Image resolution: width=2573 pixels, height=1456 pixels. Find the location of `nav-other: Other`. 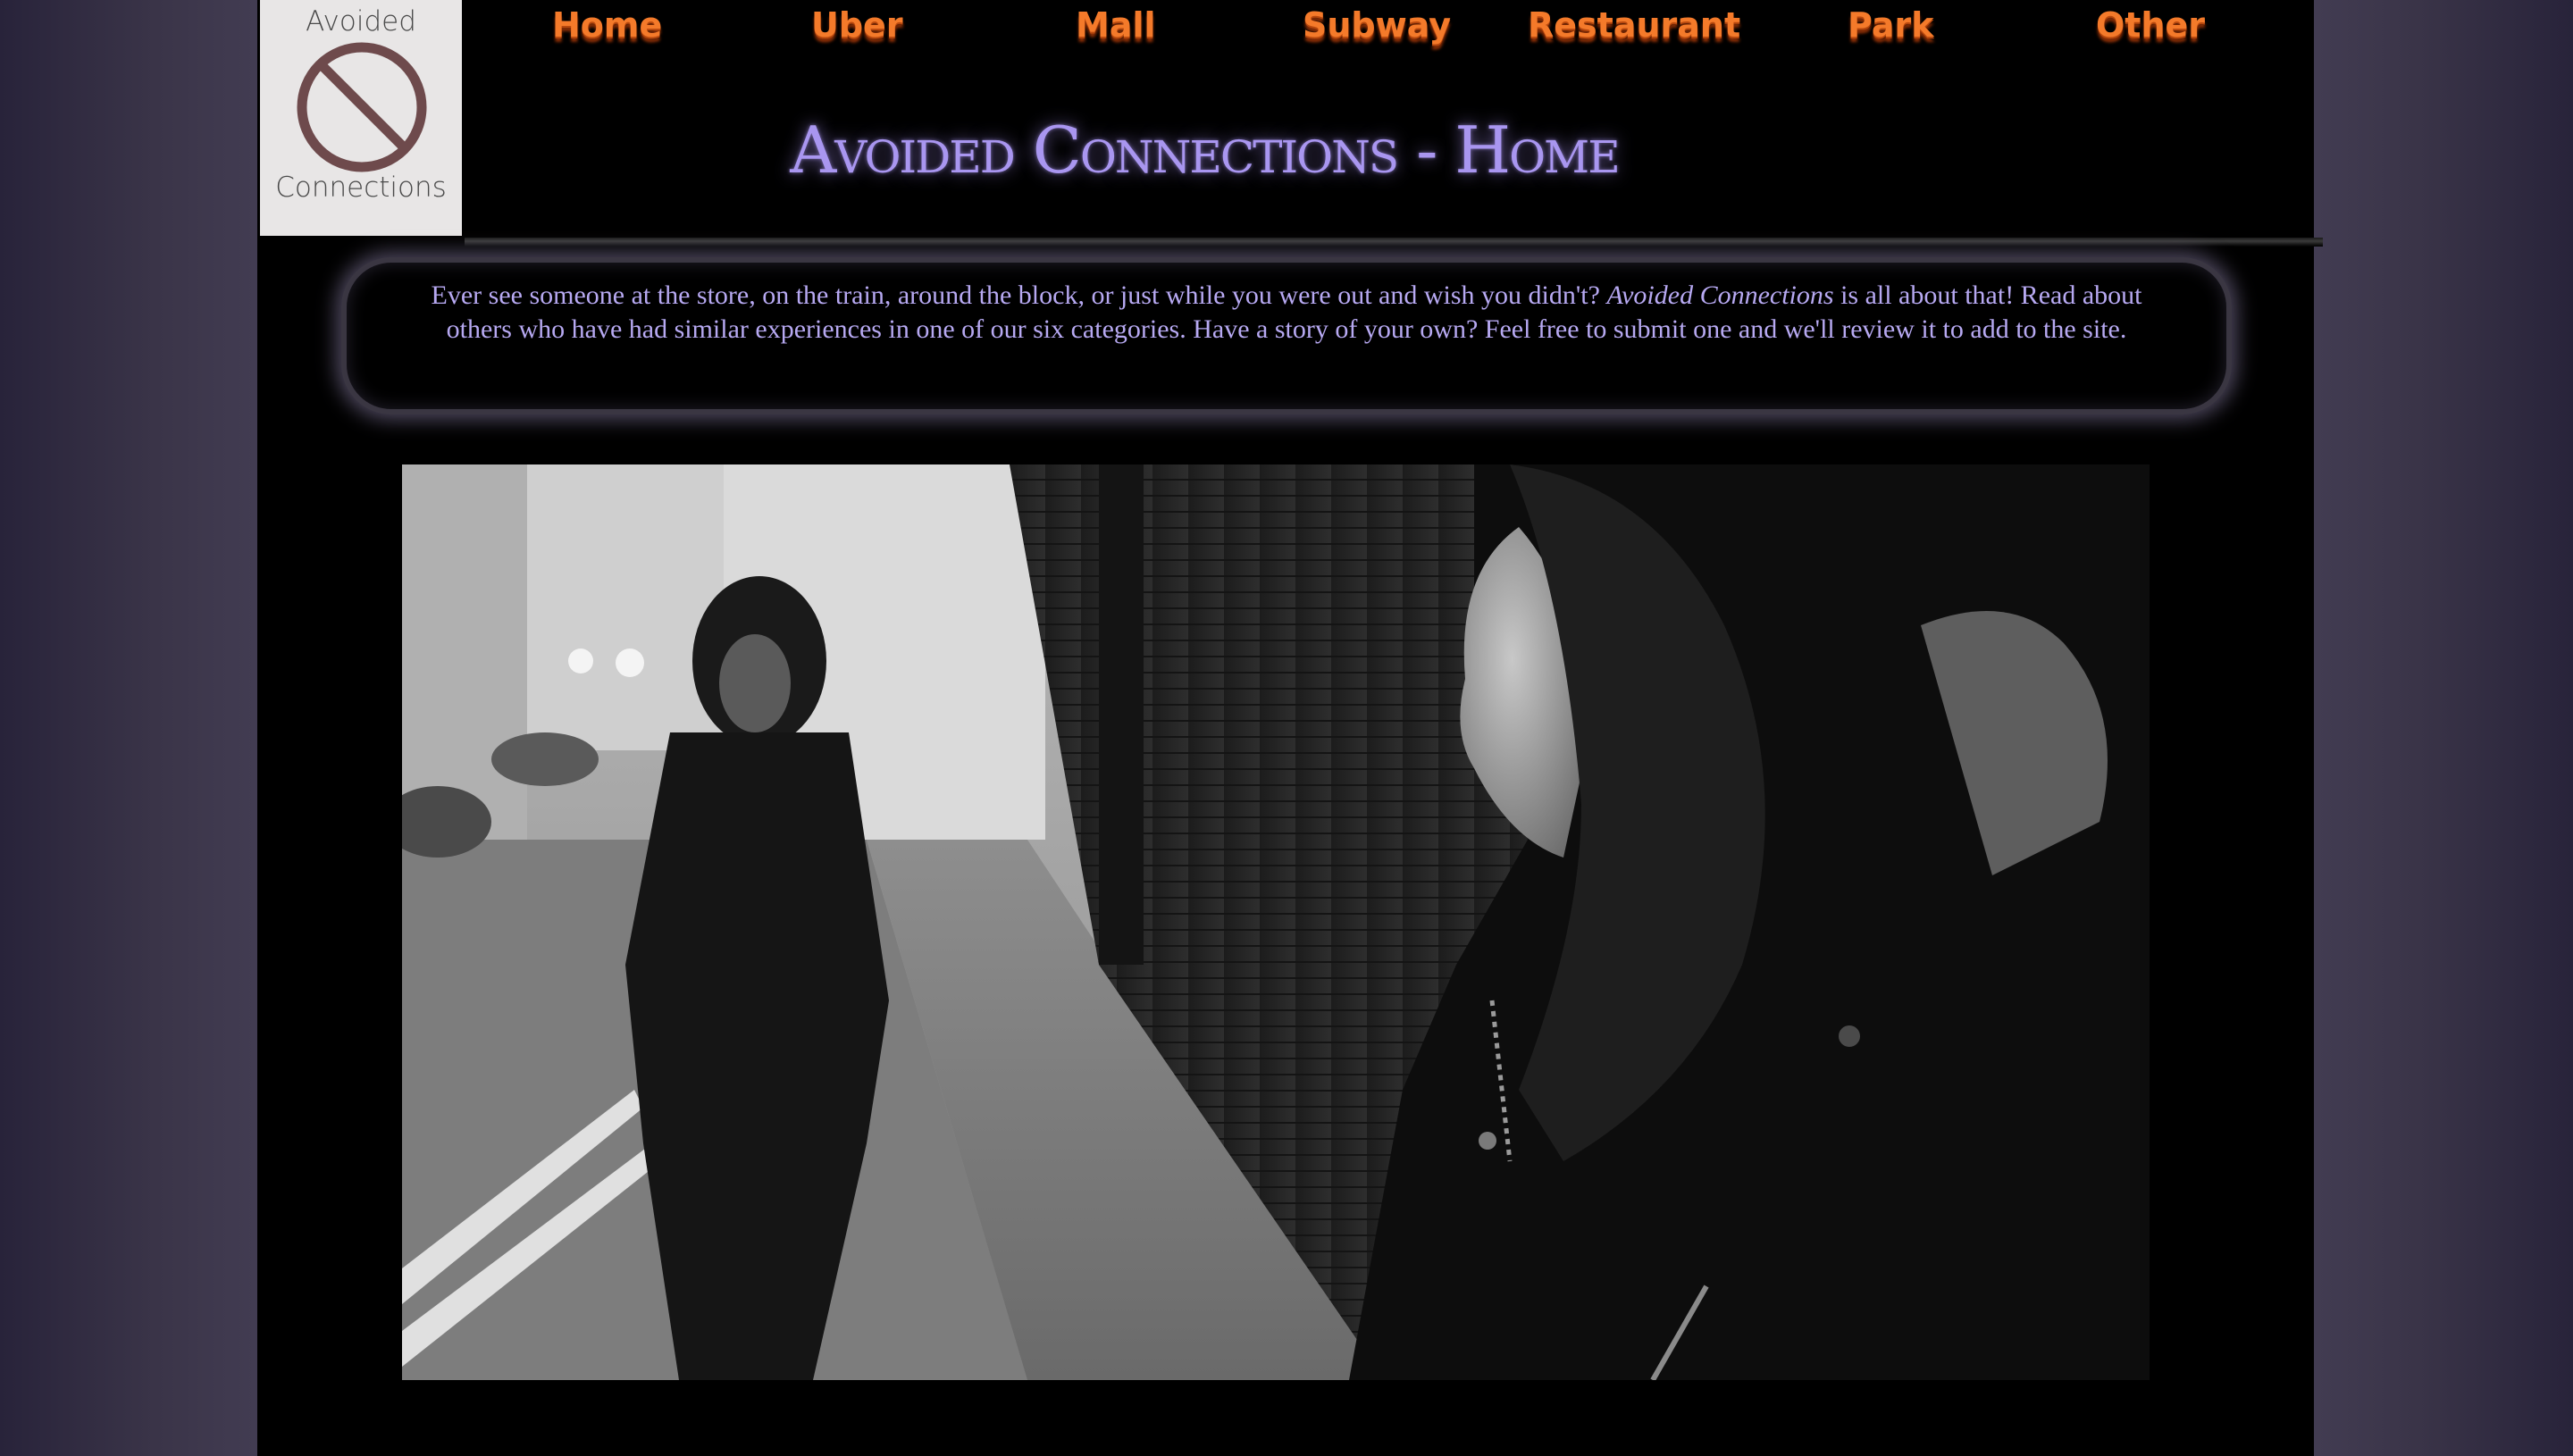

nav-other: Other is located at coordinates (2150, 25).